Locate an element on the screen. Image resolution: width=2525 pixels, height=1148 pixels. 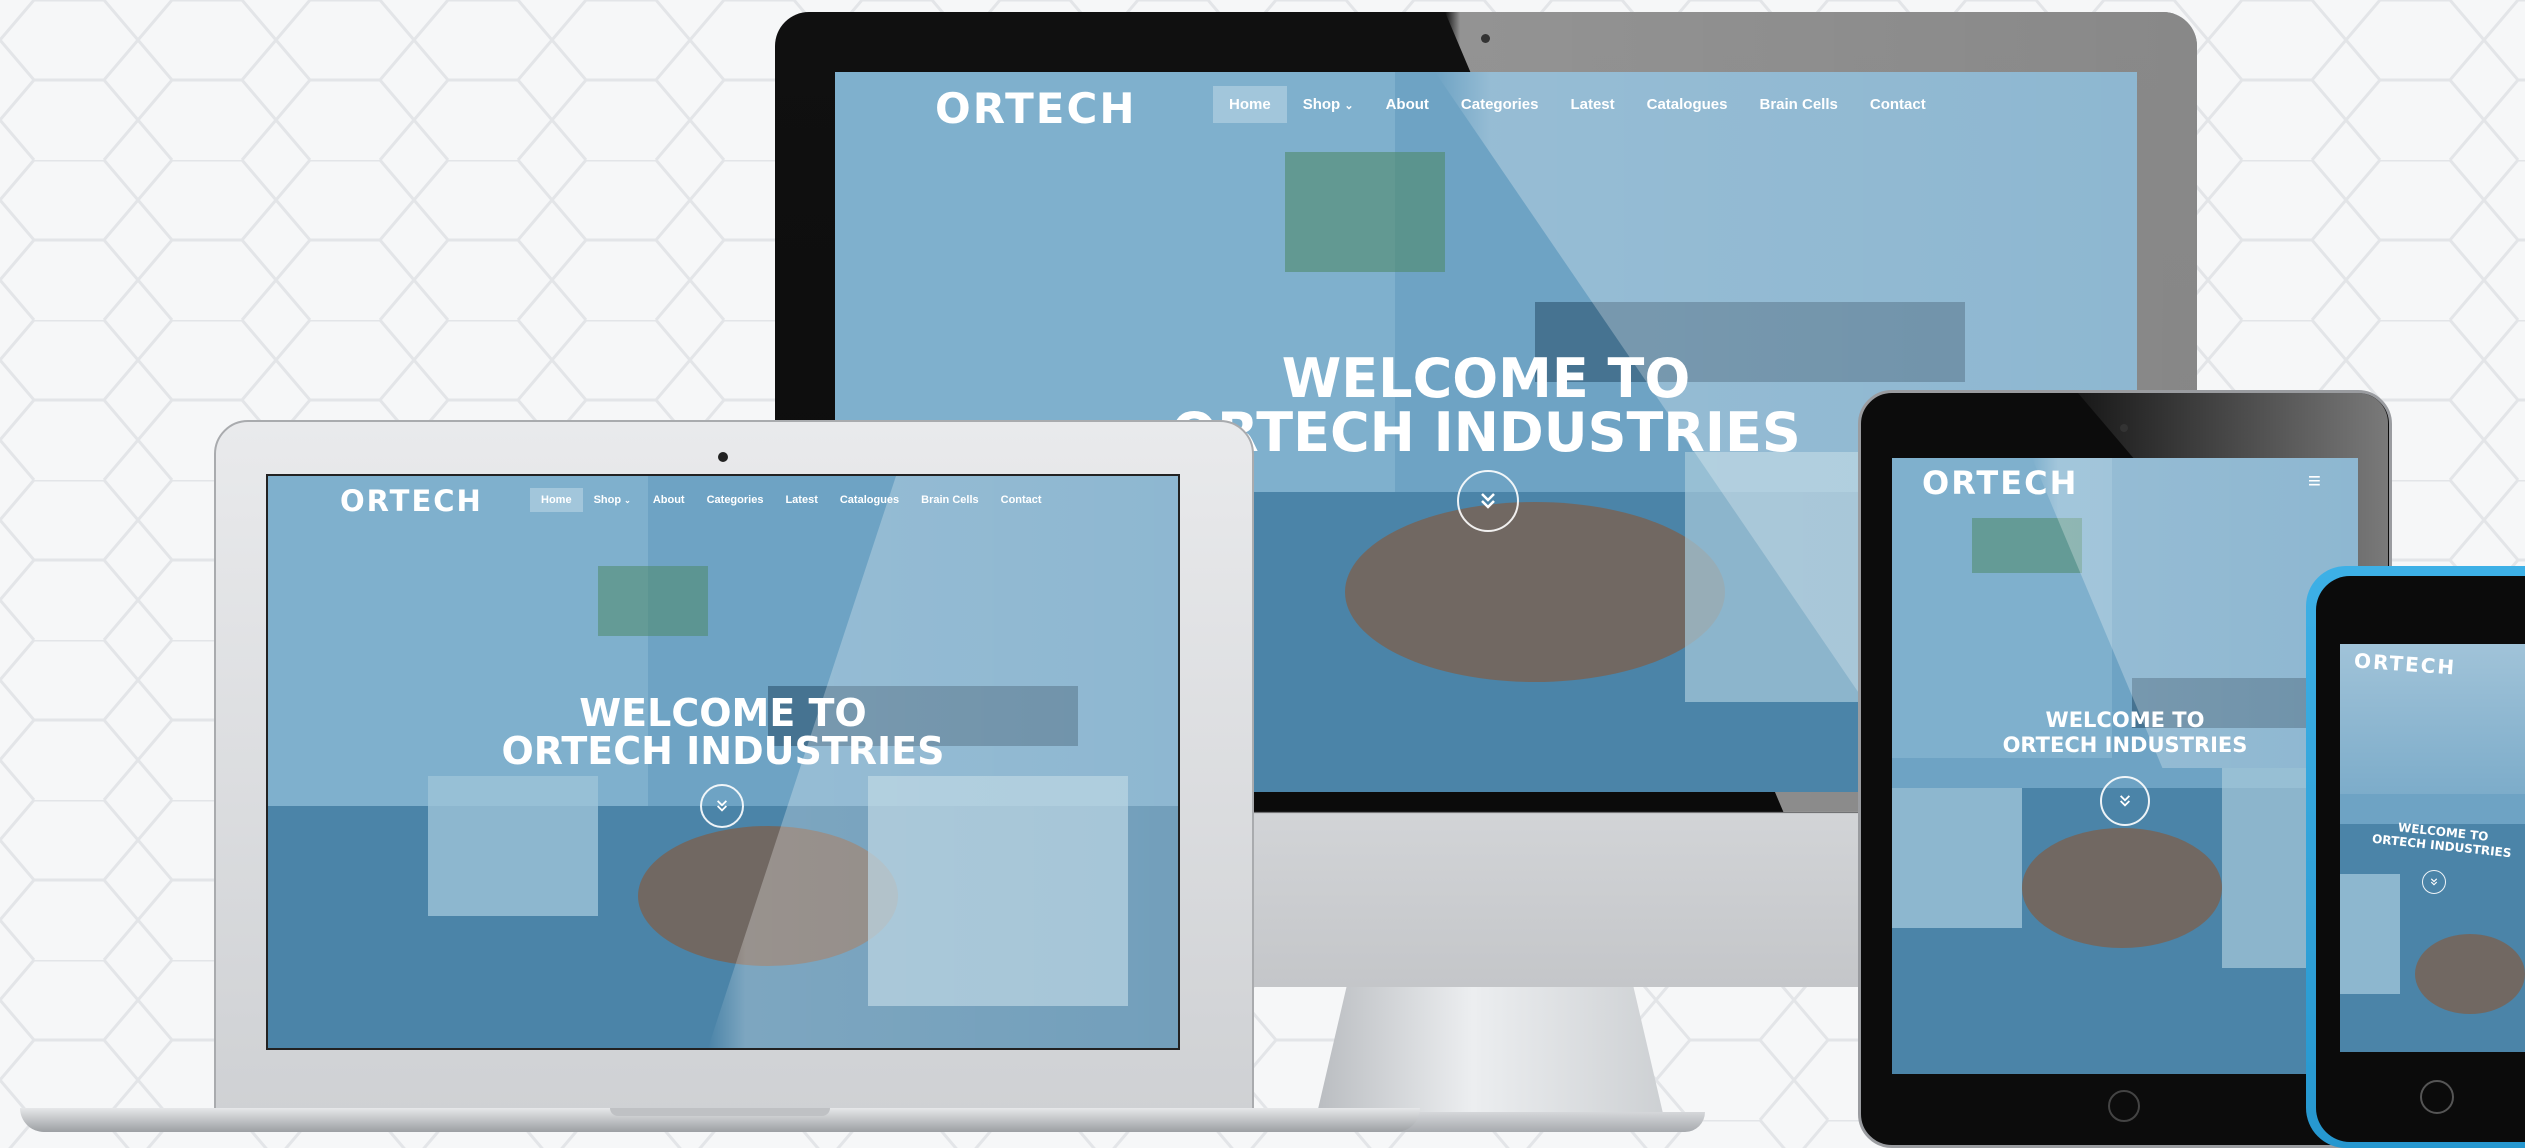
phone-screen: ORTECH WELCOME TO ORTECH INDUSTRIES is located at coordinates (2432, 848).